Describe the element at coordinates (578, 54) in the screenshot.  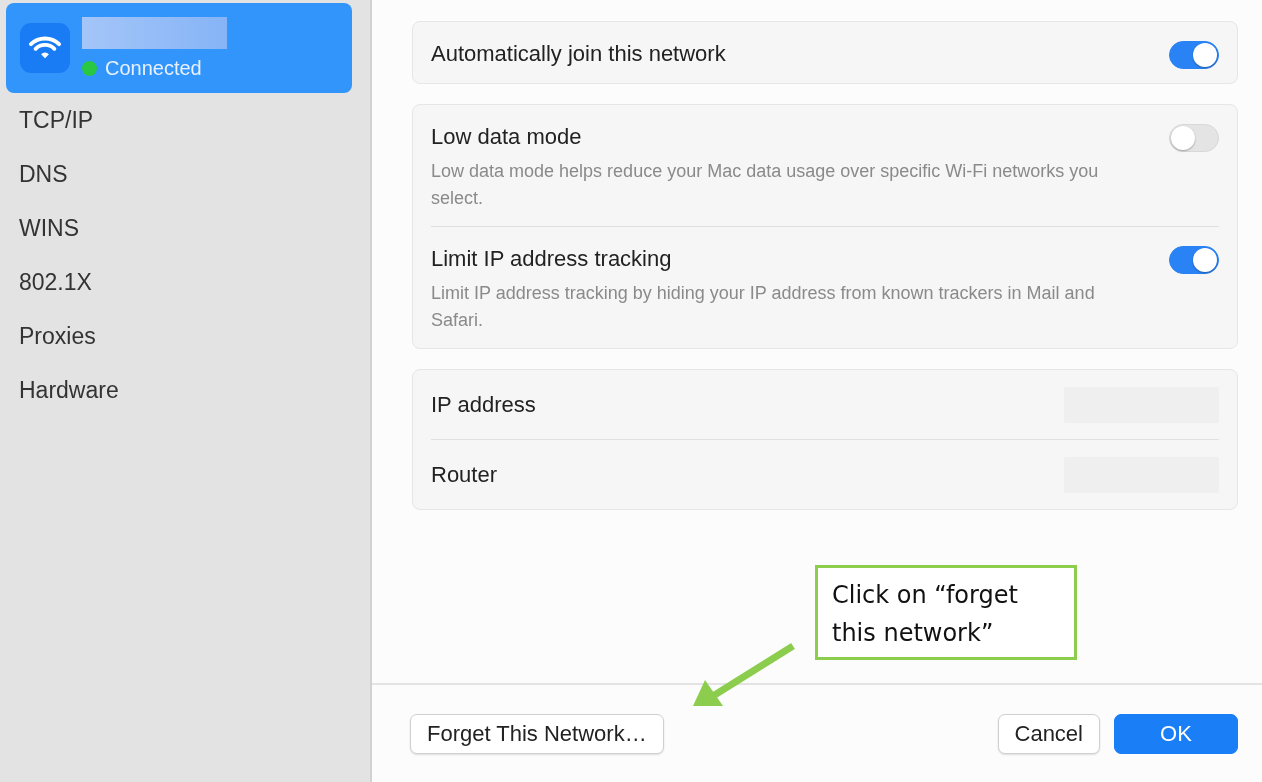
I see `setting-label: Automatically join this network` at that location.